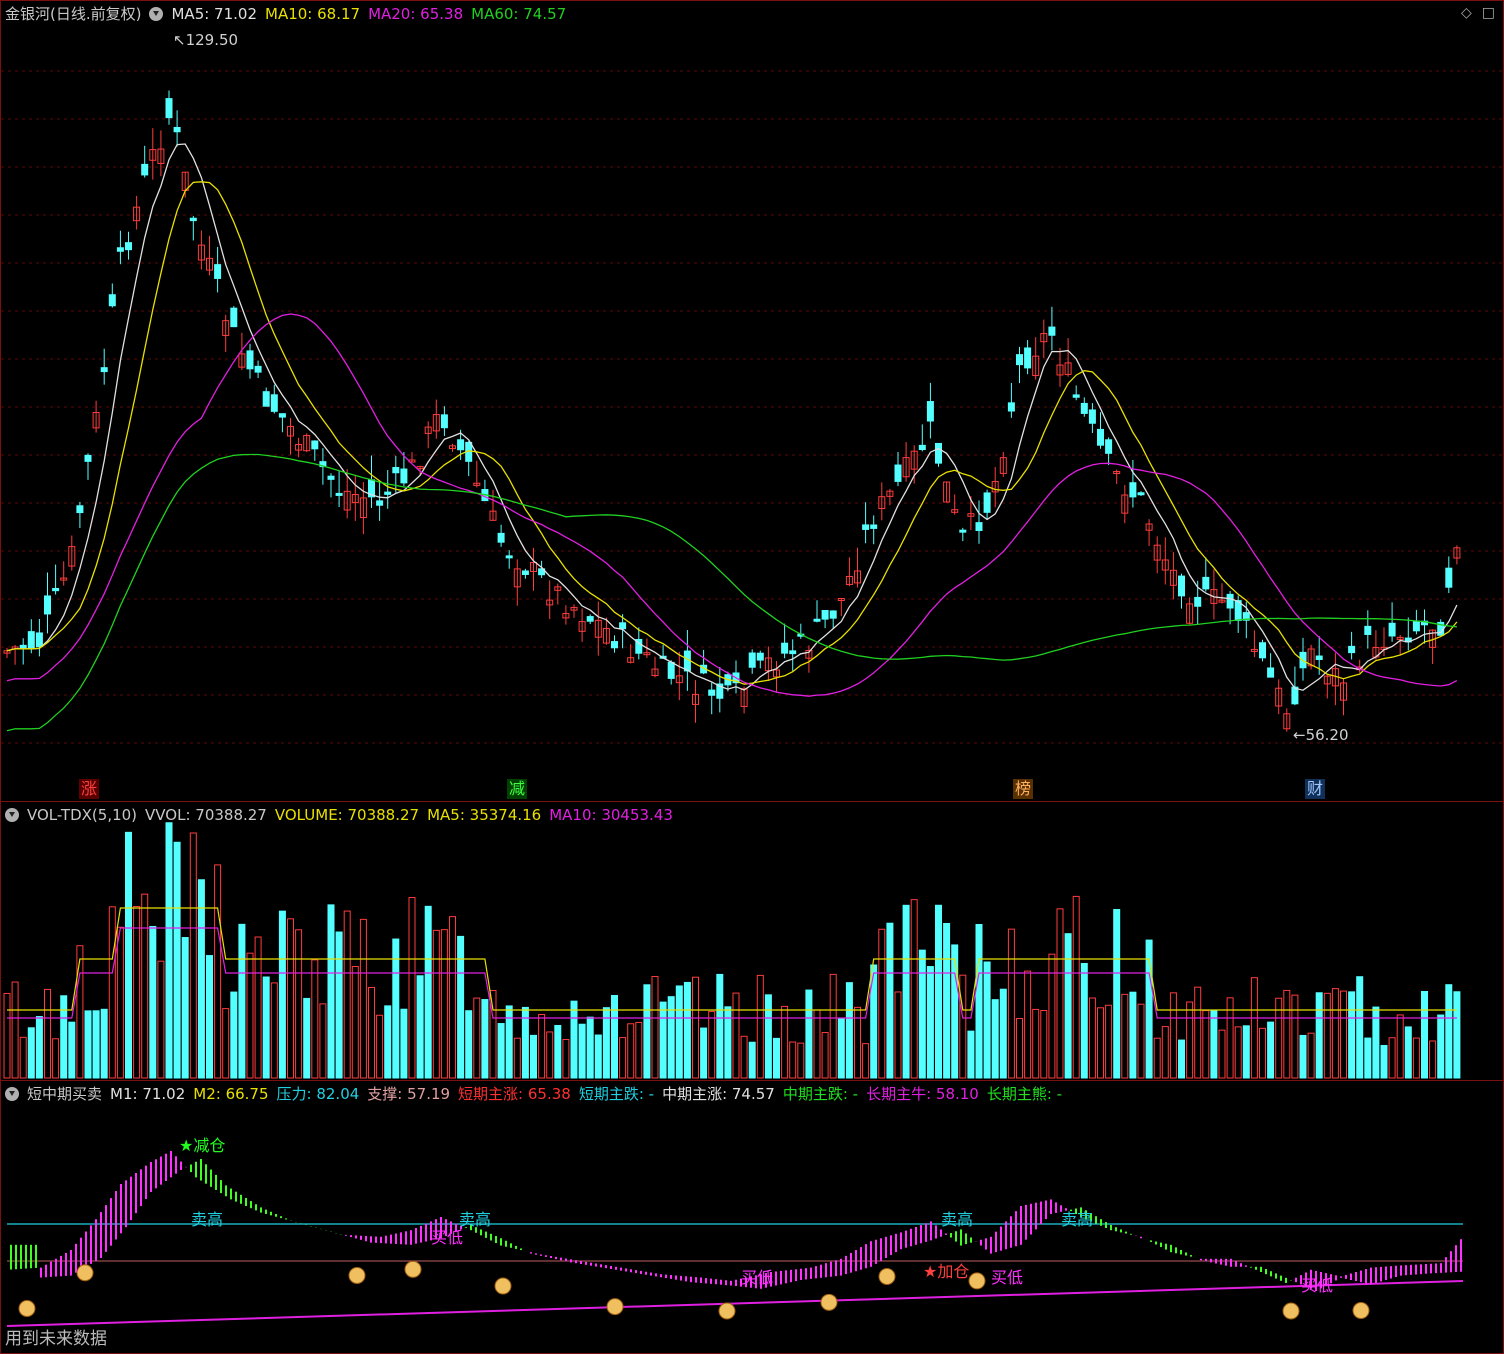  Describe the element at coordinates (1488, 13) in the screenshot. I see `square-icon: □` at that location.